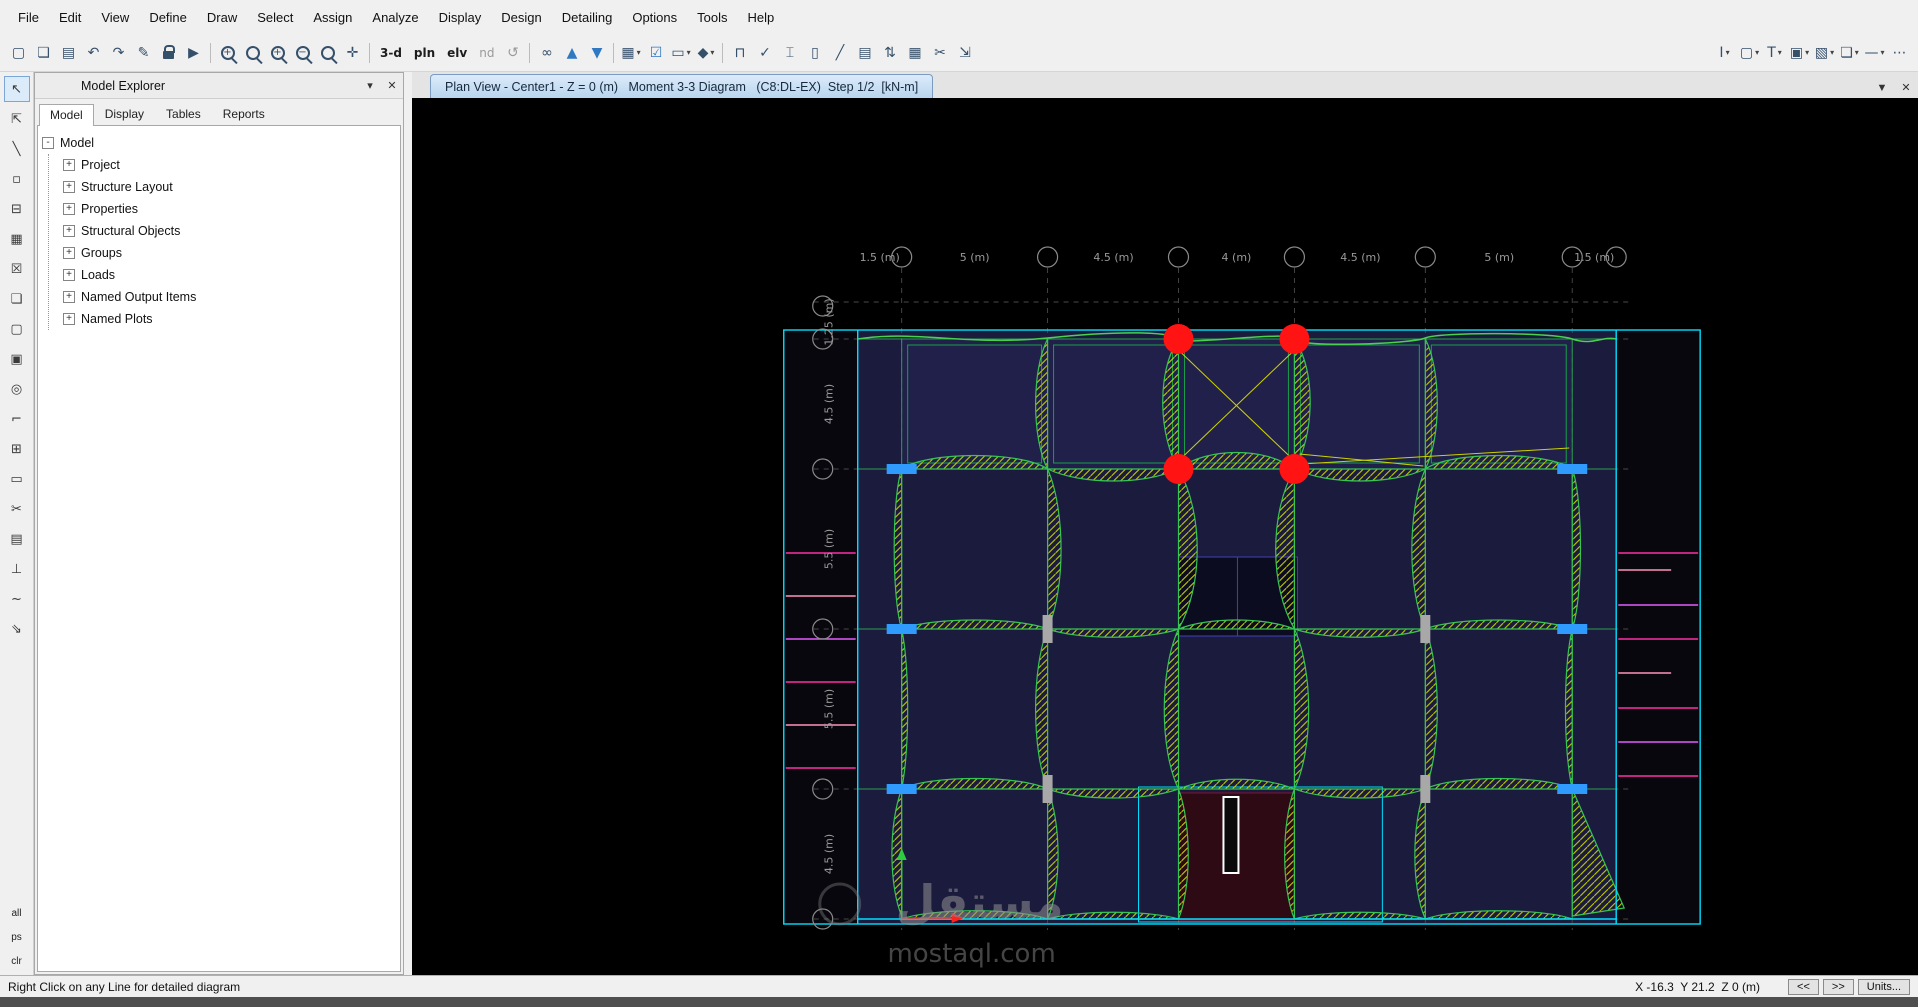 This screenshot has height=1007, width=1918. What do you see at coordinates (889, 53) in the screenshot?
I see `swap-updown-button: ⇅` at bounding box center [889, 53].